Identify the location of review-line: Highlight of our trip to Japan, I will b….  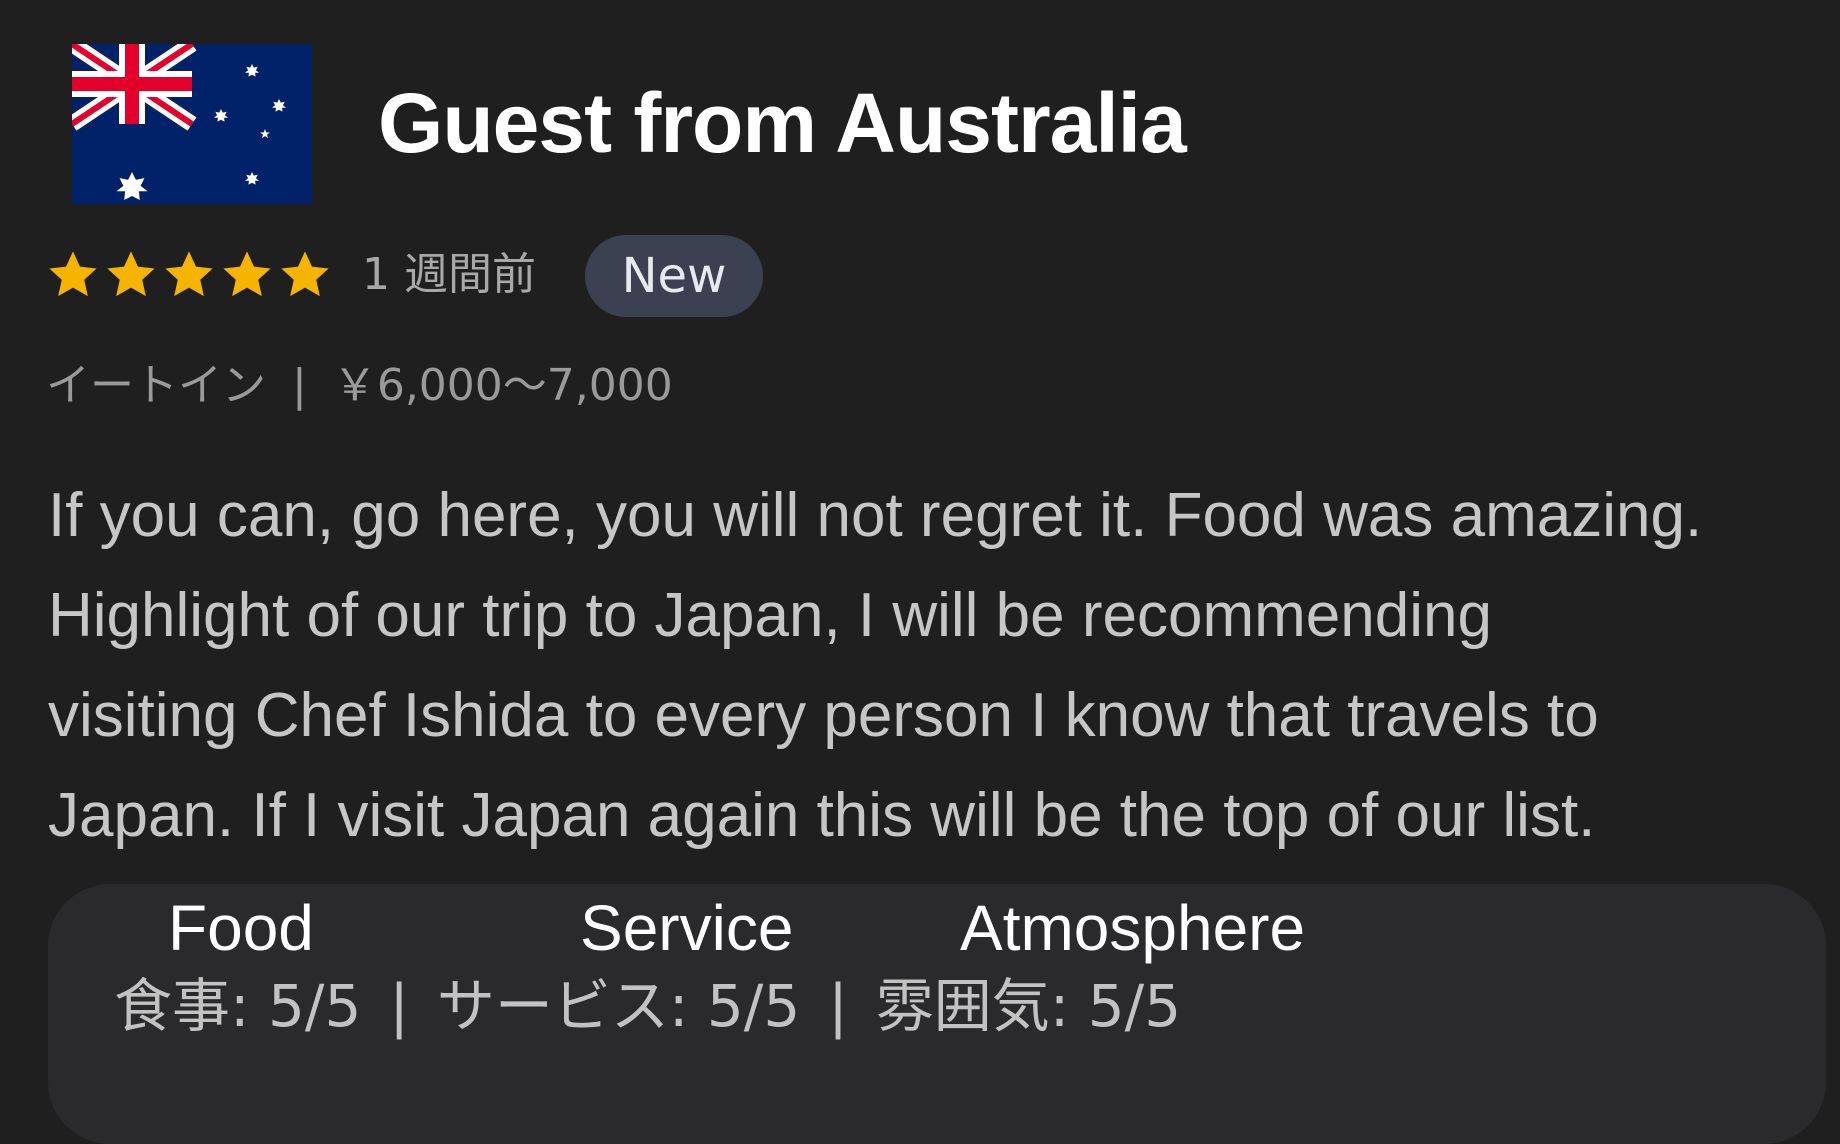
(770, 615).